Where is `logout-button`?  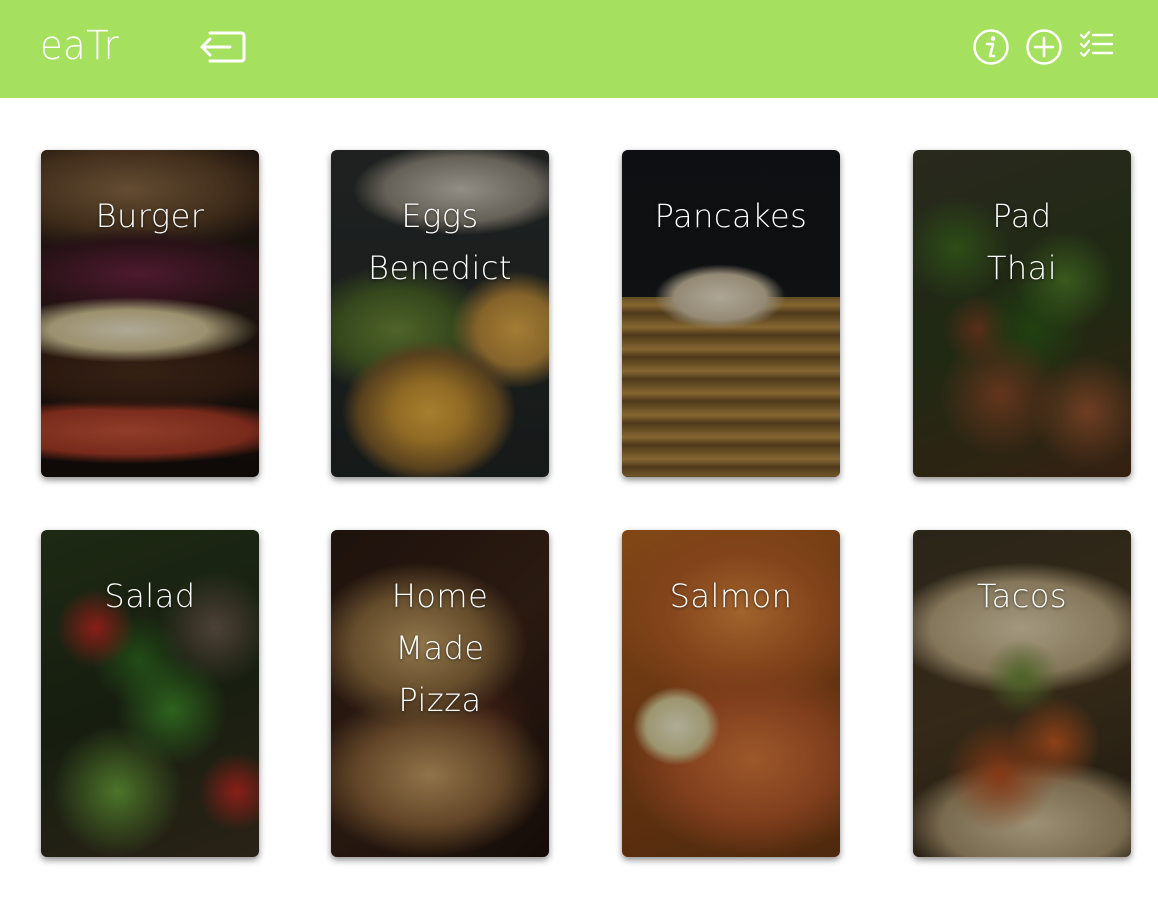 logout-button is located at coordinates (223, 47).